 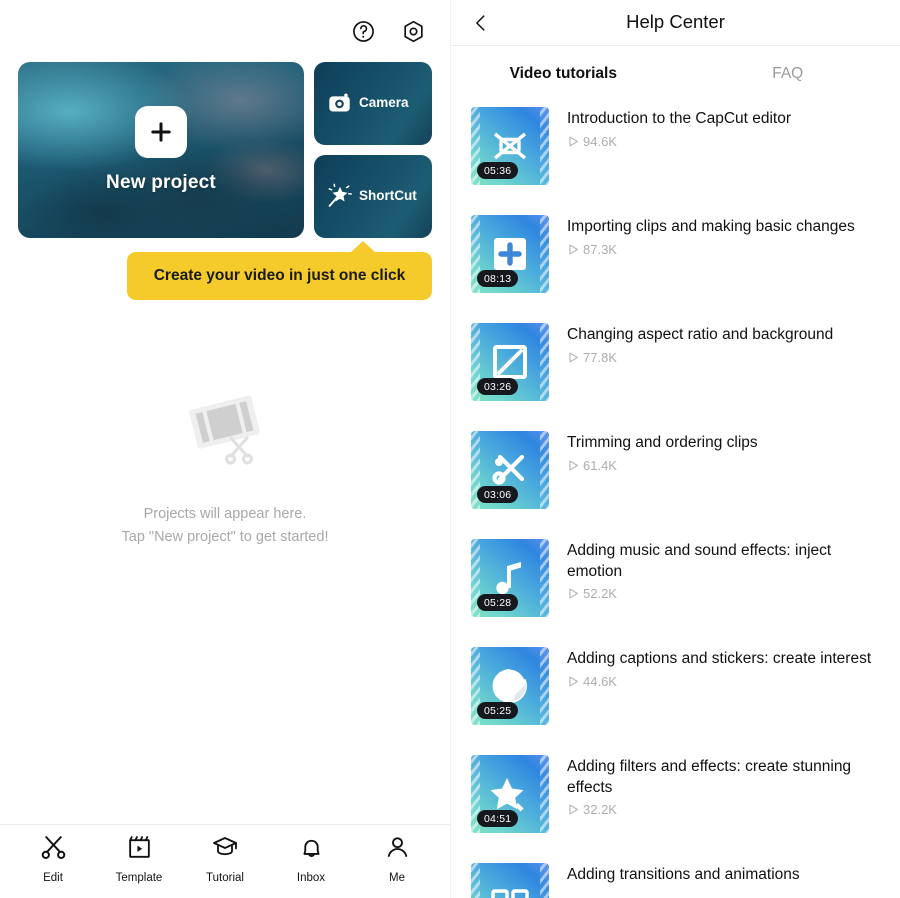 I want to click on nav-item-tutorial: Tutorial, so click(x=225, y=858).